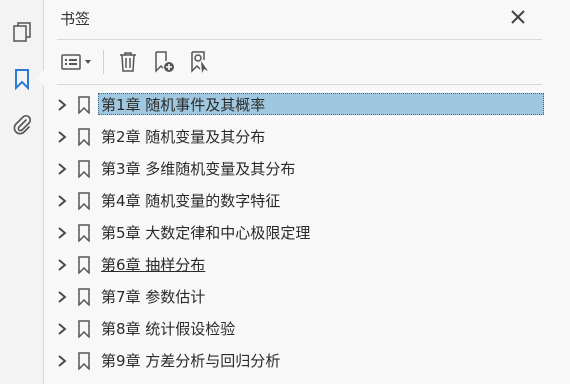 Image resolution: width=570 pixels, height=384 pixels. Describe the element at coordinates (40, 78) in the screenshot. I see `active-indicator` at that location.